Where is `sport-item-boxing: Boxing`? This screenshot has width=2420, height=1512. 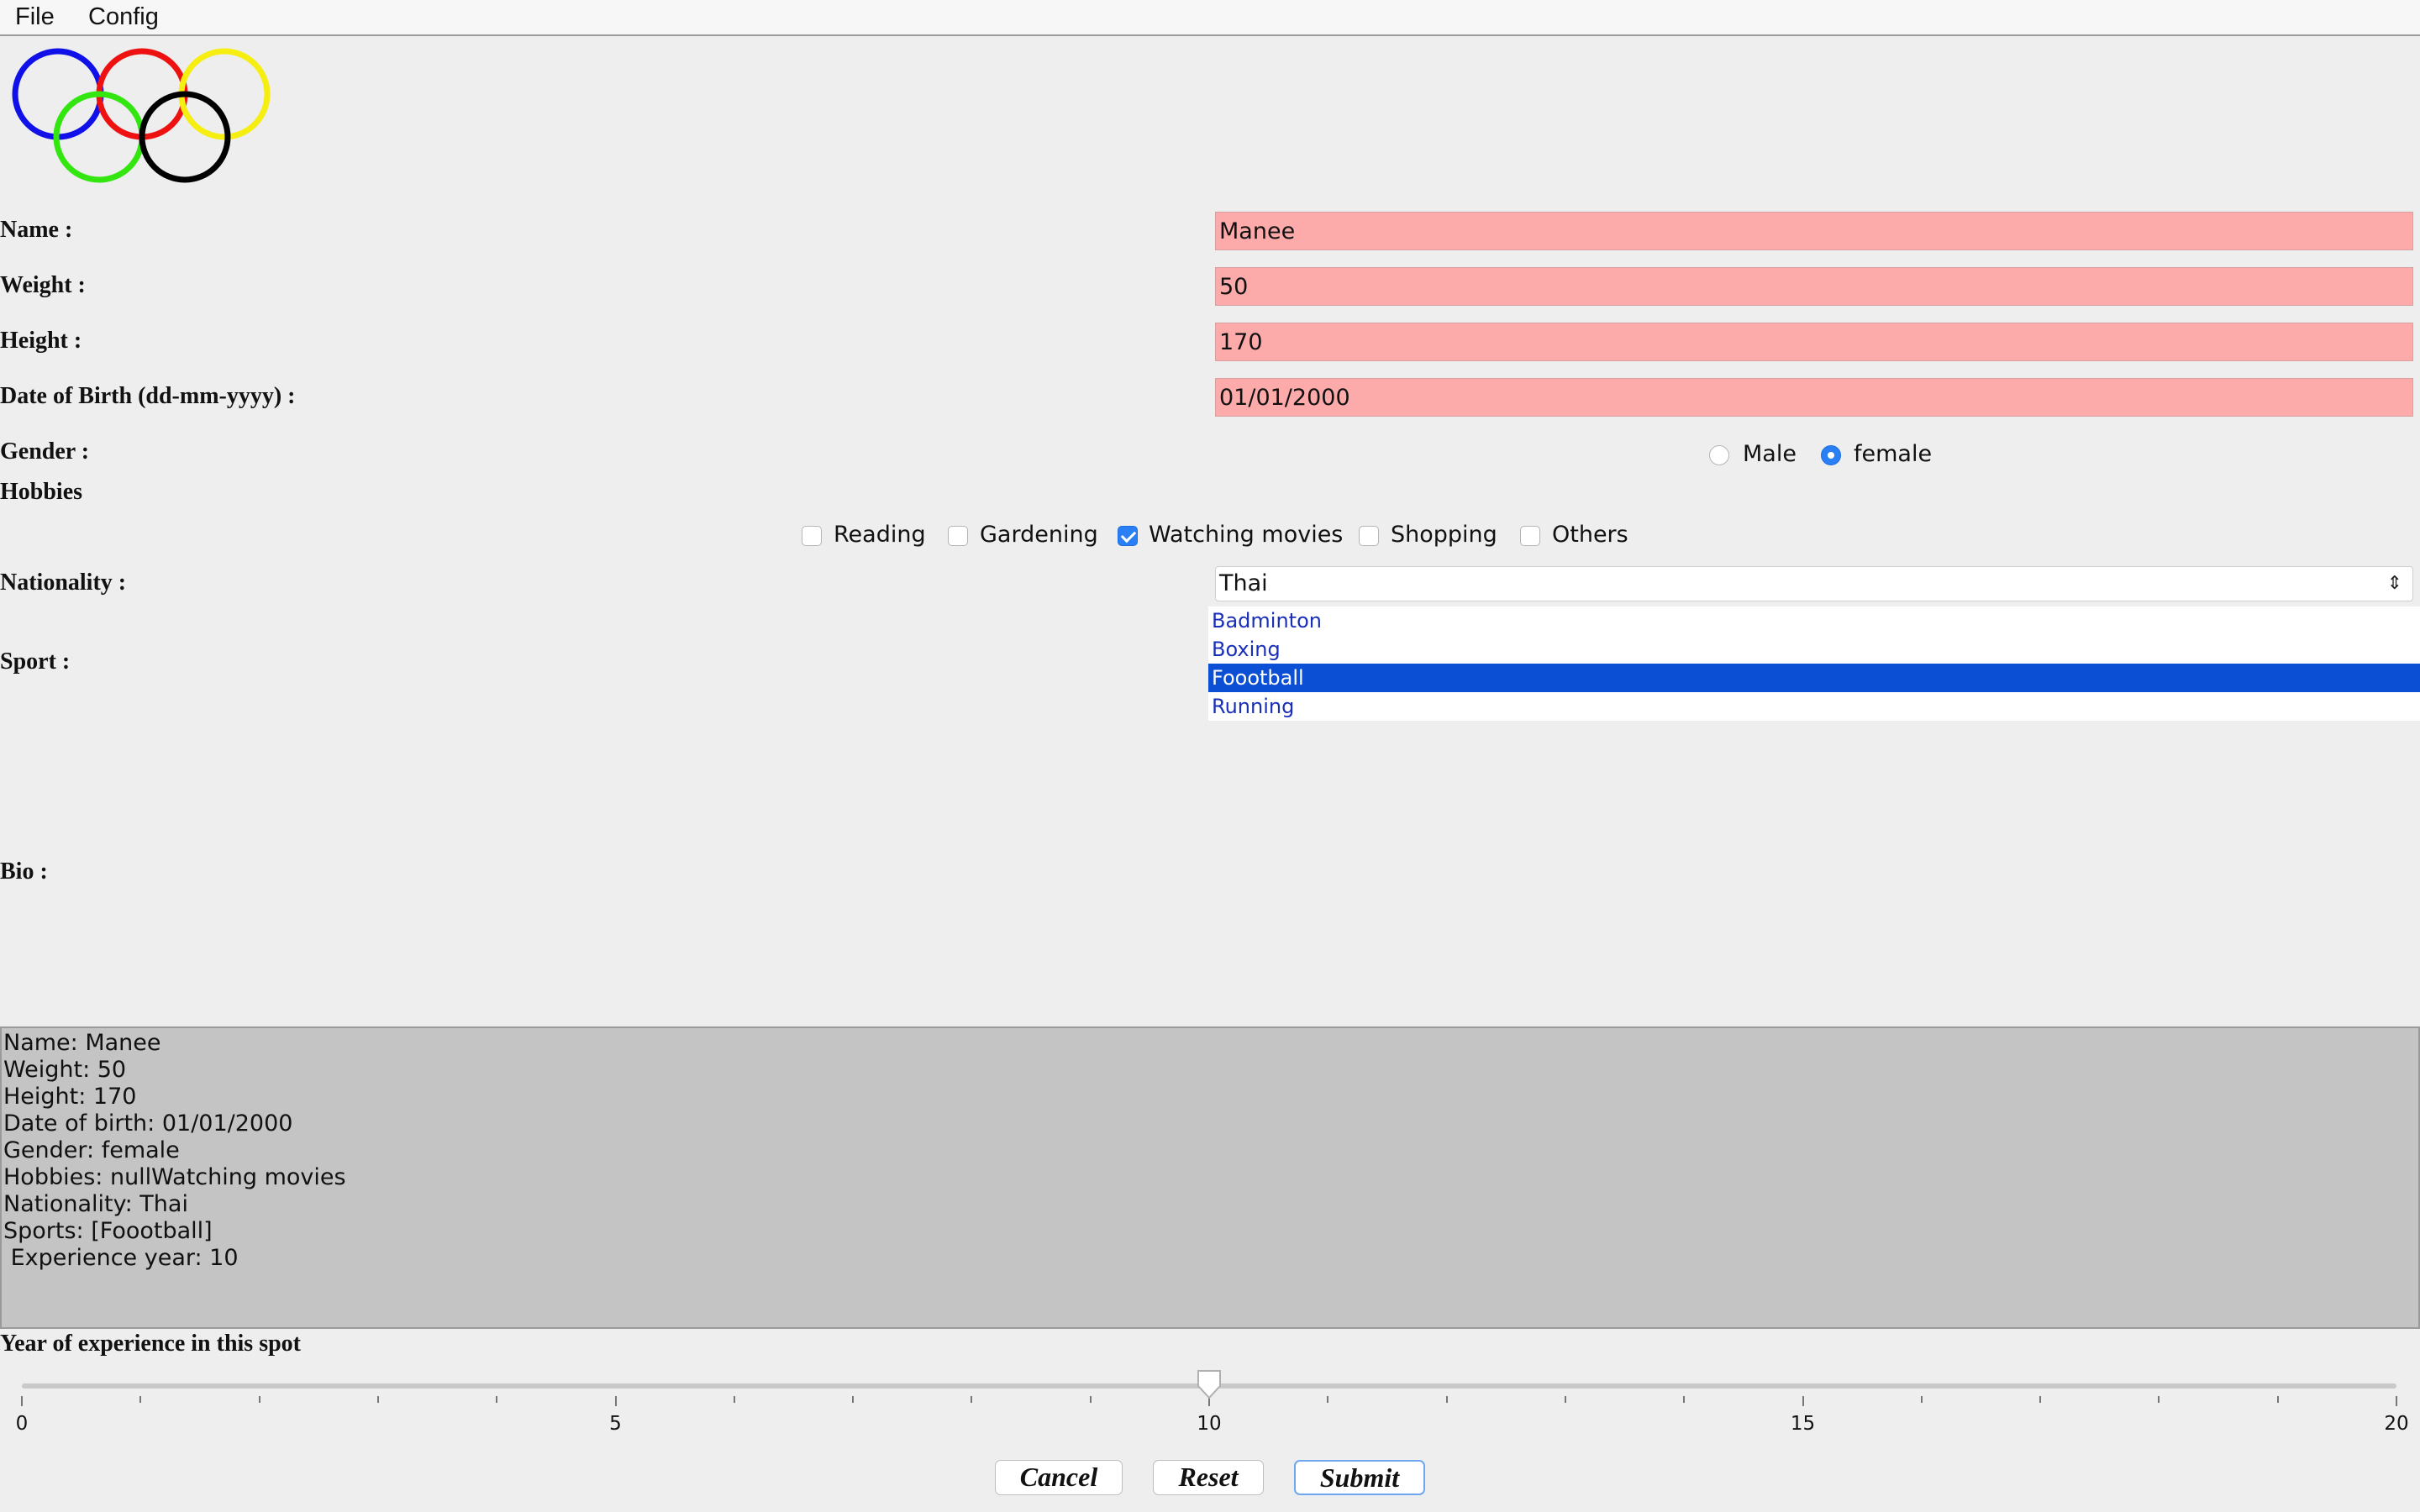 sport-item-boxing: Boxing is located at coordinates (1814, 649).